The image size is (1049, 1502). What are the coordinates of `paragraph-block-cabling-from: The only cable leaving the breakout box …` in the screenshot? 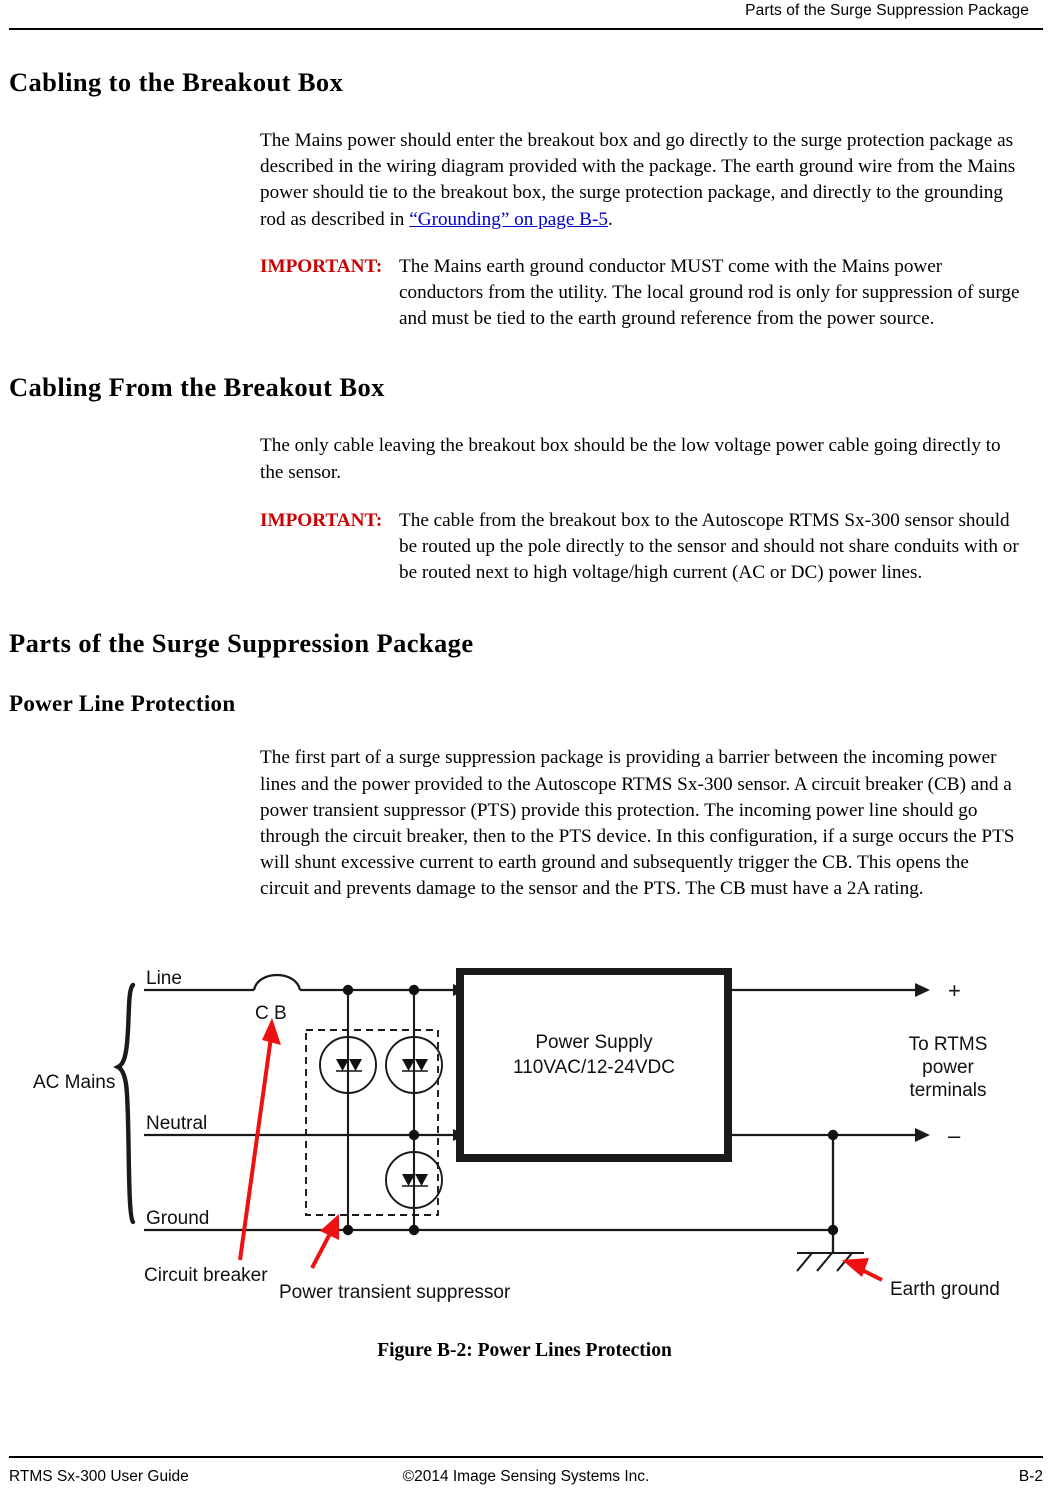 It's located at (640, 459).